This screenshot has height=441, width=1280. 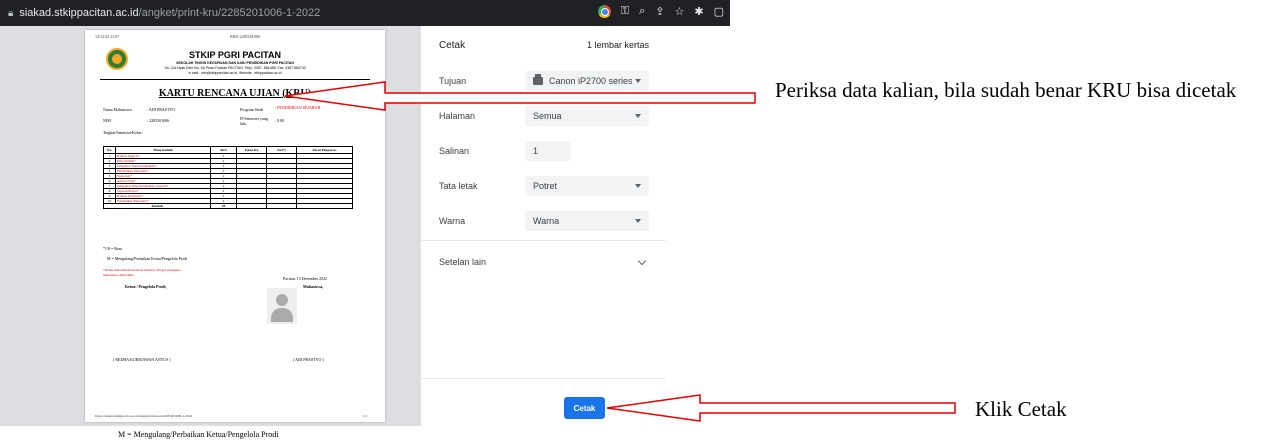 I want to click on table-total-row: Jumlah 20, so click(x=228, y=206).